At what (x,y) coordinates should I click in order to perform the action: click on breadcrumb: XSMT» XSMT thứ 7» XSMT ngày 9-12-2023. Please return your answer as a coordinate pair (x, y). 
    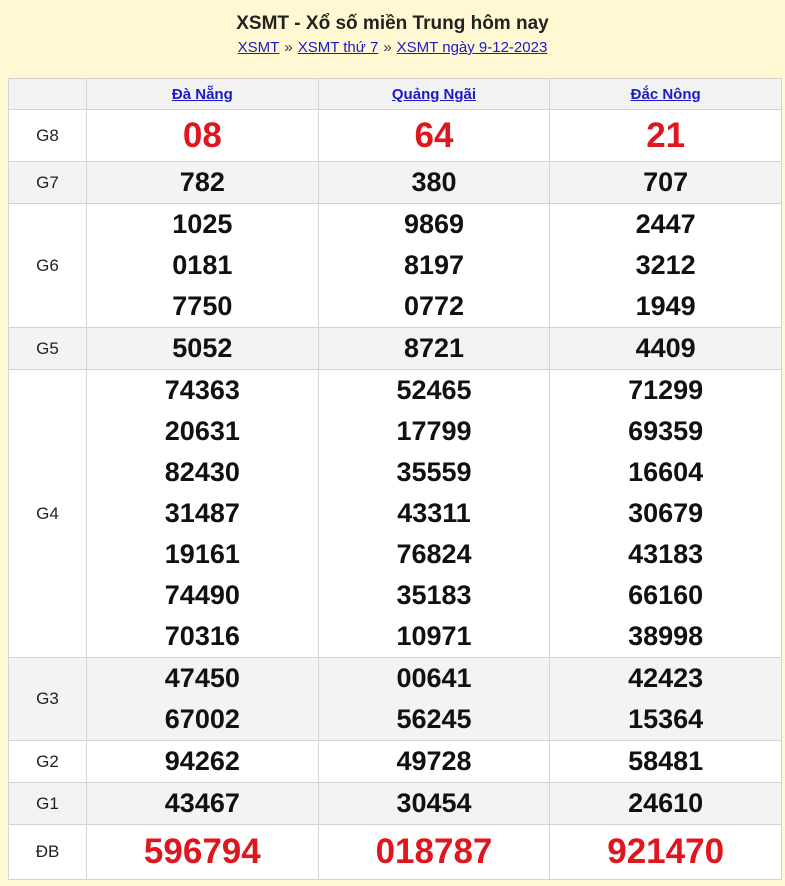
    Looking at the image, I should click on (392, 48).